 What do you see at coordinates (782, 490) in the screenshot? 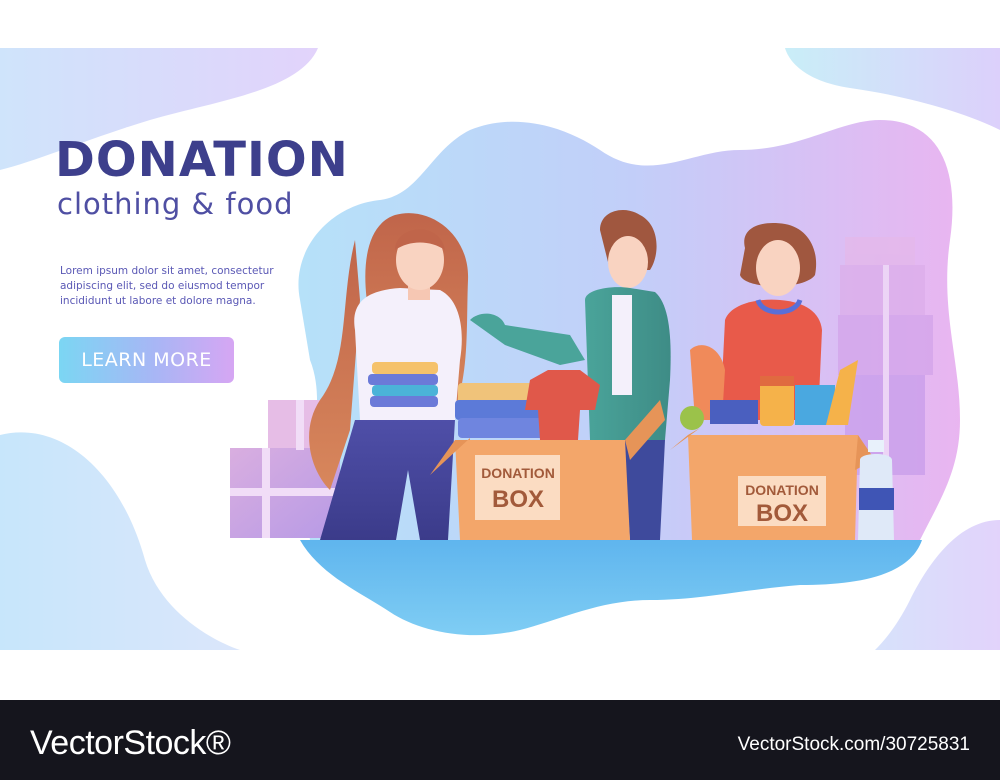
I see `donation-box-right-line1: DONATION` at bounding box center [782, 490].